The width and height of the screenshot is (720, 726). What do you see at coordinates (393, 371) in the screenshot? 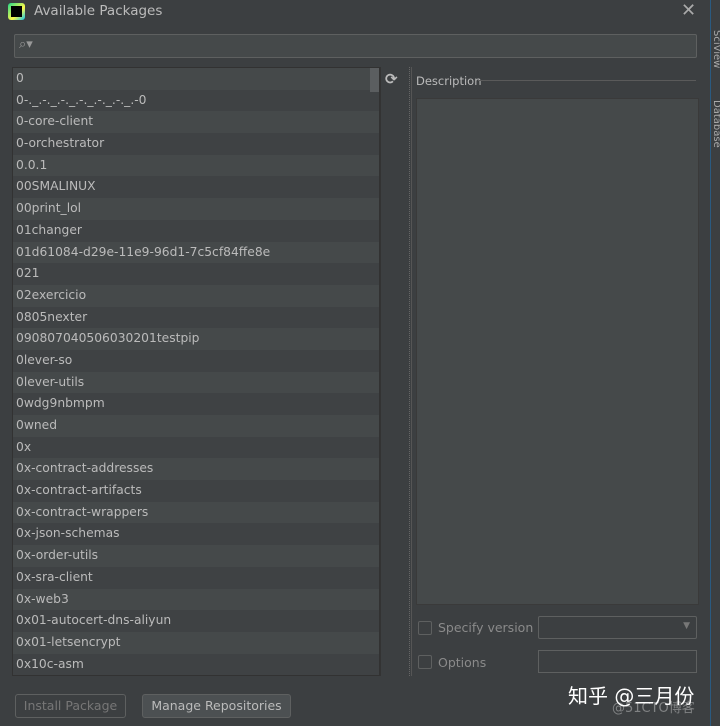
I see `list-toolbar` at bounding box center [393, 371].